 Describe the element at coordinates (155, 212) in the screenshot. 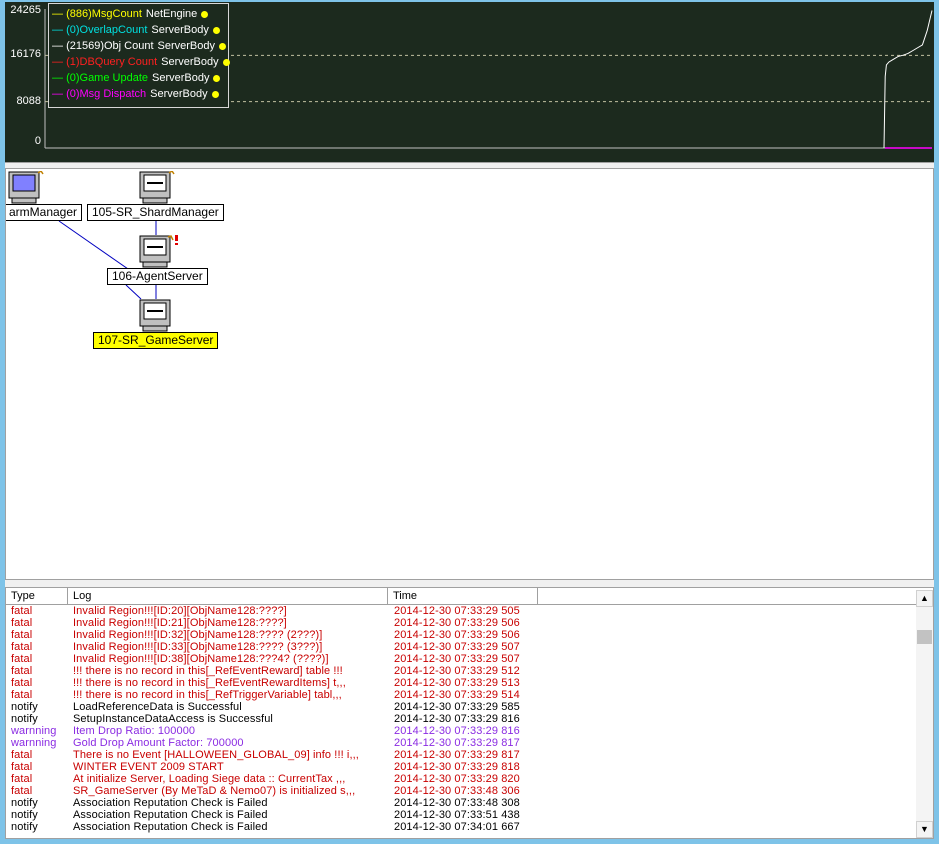

I see `node-label-shard-manager: 105-SR_ShardManager` at that location.